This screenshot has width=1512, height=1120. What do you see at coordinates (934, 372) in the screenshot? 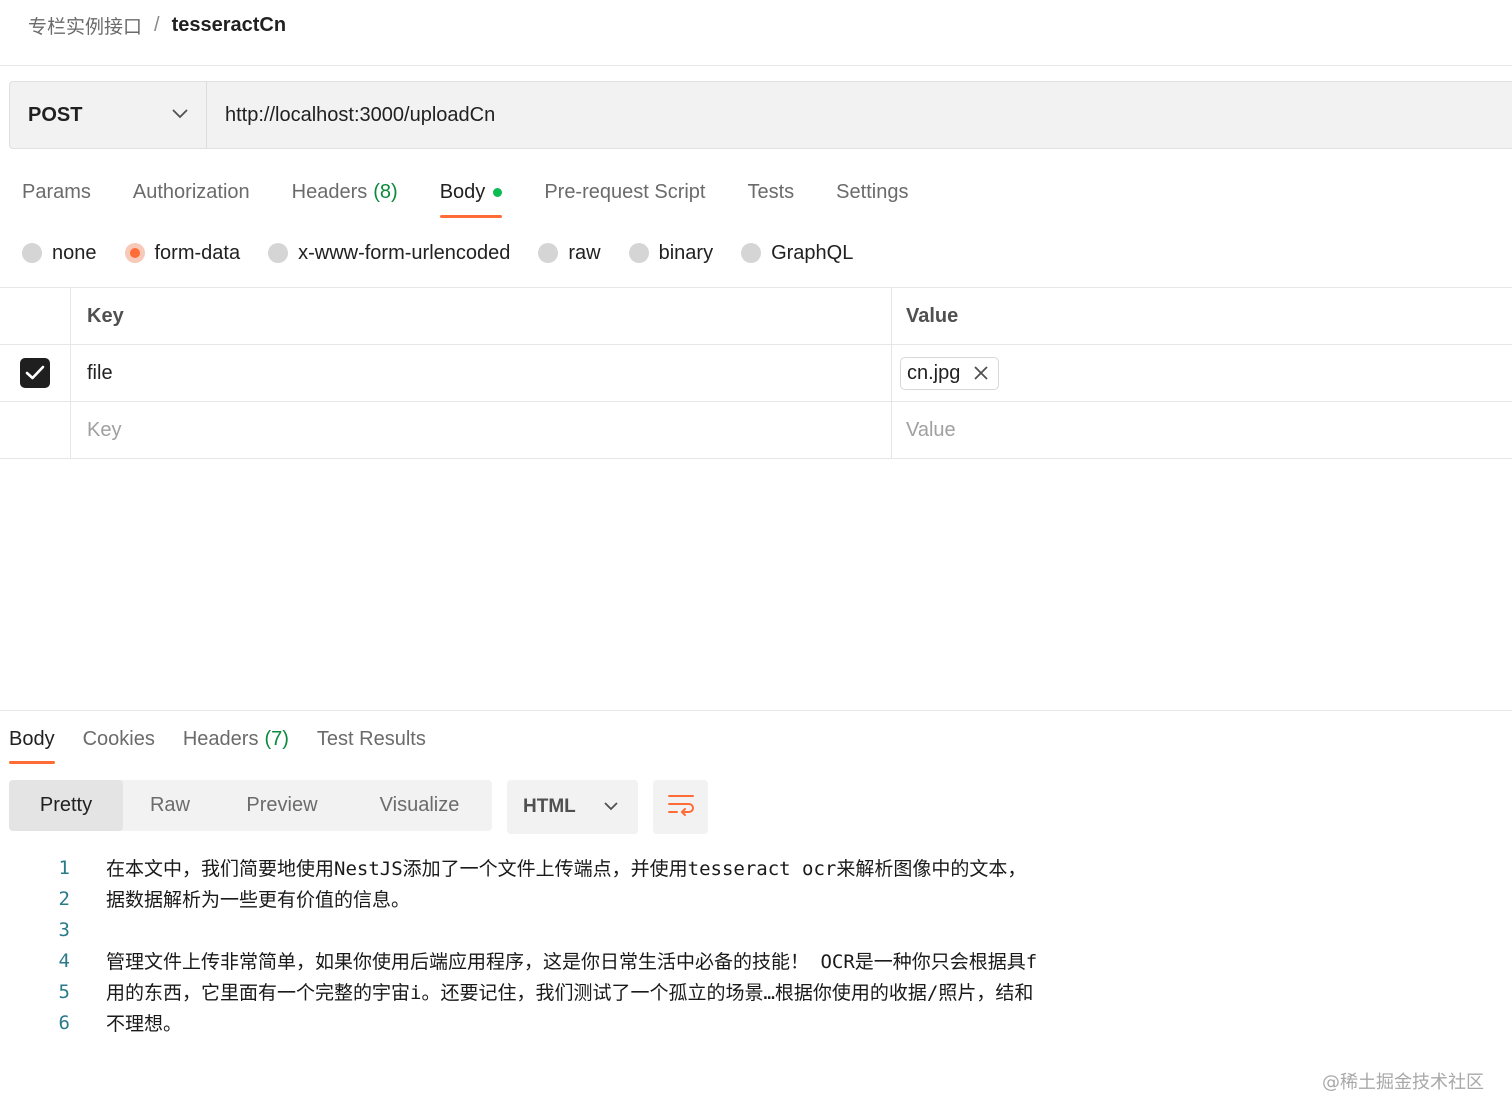
I see `file-name: cn.jpg` at bounding box center [934, 372].